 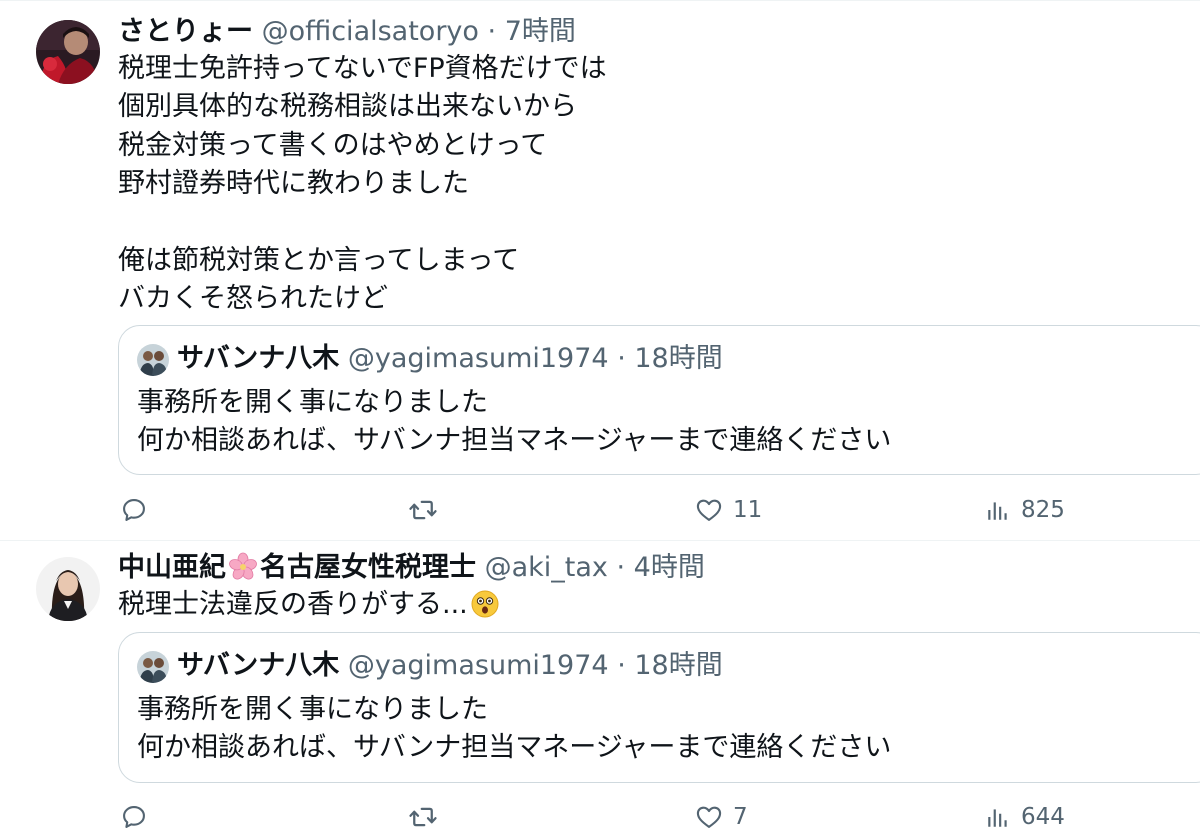 What do you see at coordinates (347, 107) in the screenshot?
I see `tweet-text-line: 個別具体的な税務相談は出来ないから` at bounding box center [347, 107].